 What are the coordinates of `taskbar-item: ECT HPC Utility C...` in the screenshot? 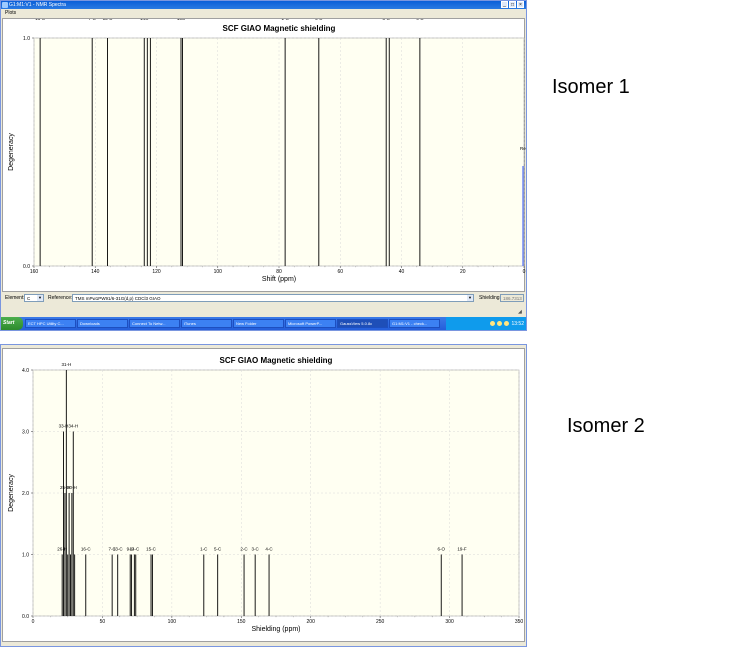 It's located at (50, 323).